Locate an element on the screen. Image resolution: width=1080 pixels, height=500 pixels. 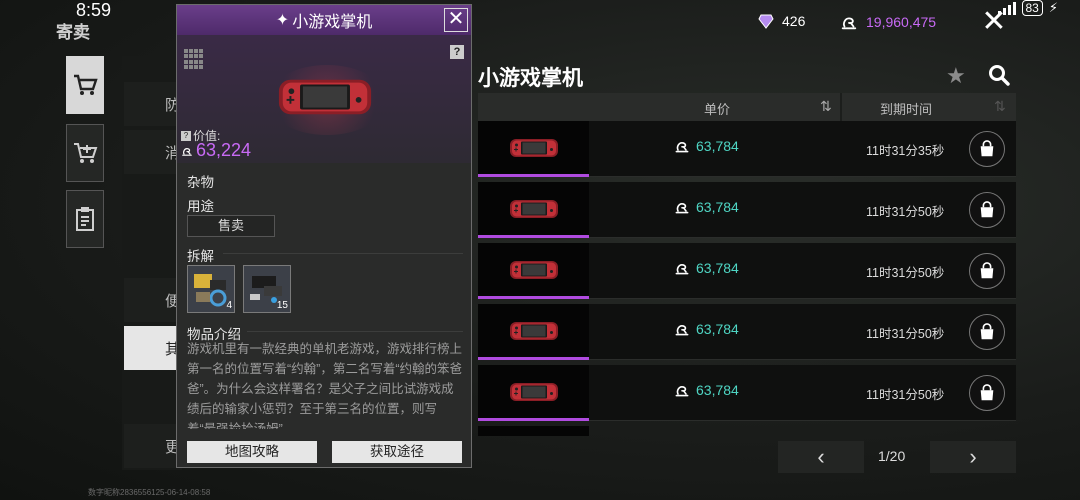
prev-page-button: ‹ is located at coordinates (821, 457).